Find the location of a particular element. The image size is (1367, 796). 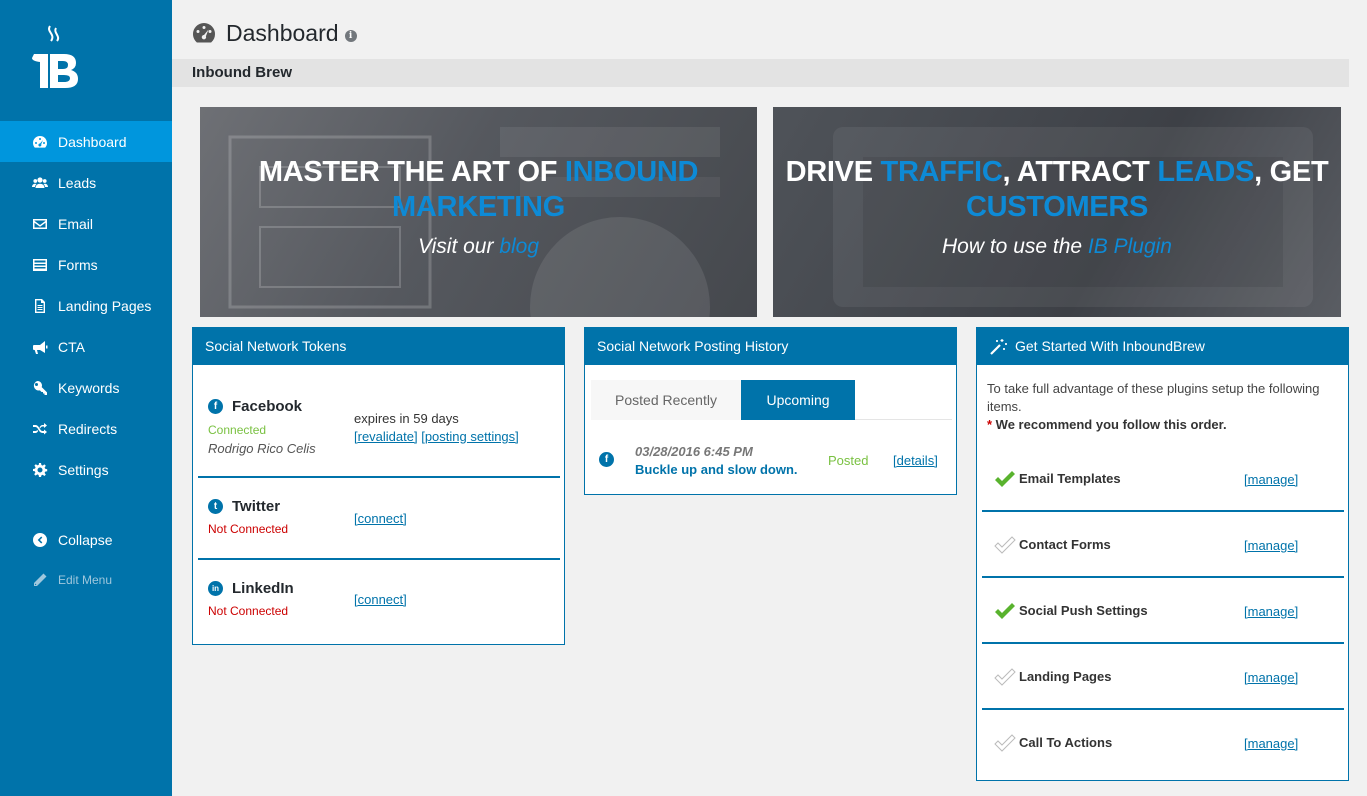

page-header: Dashboard i is located at coordinates (274, 33).